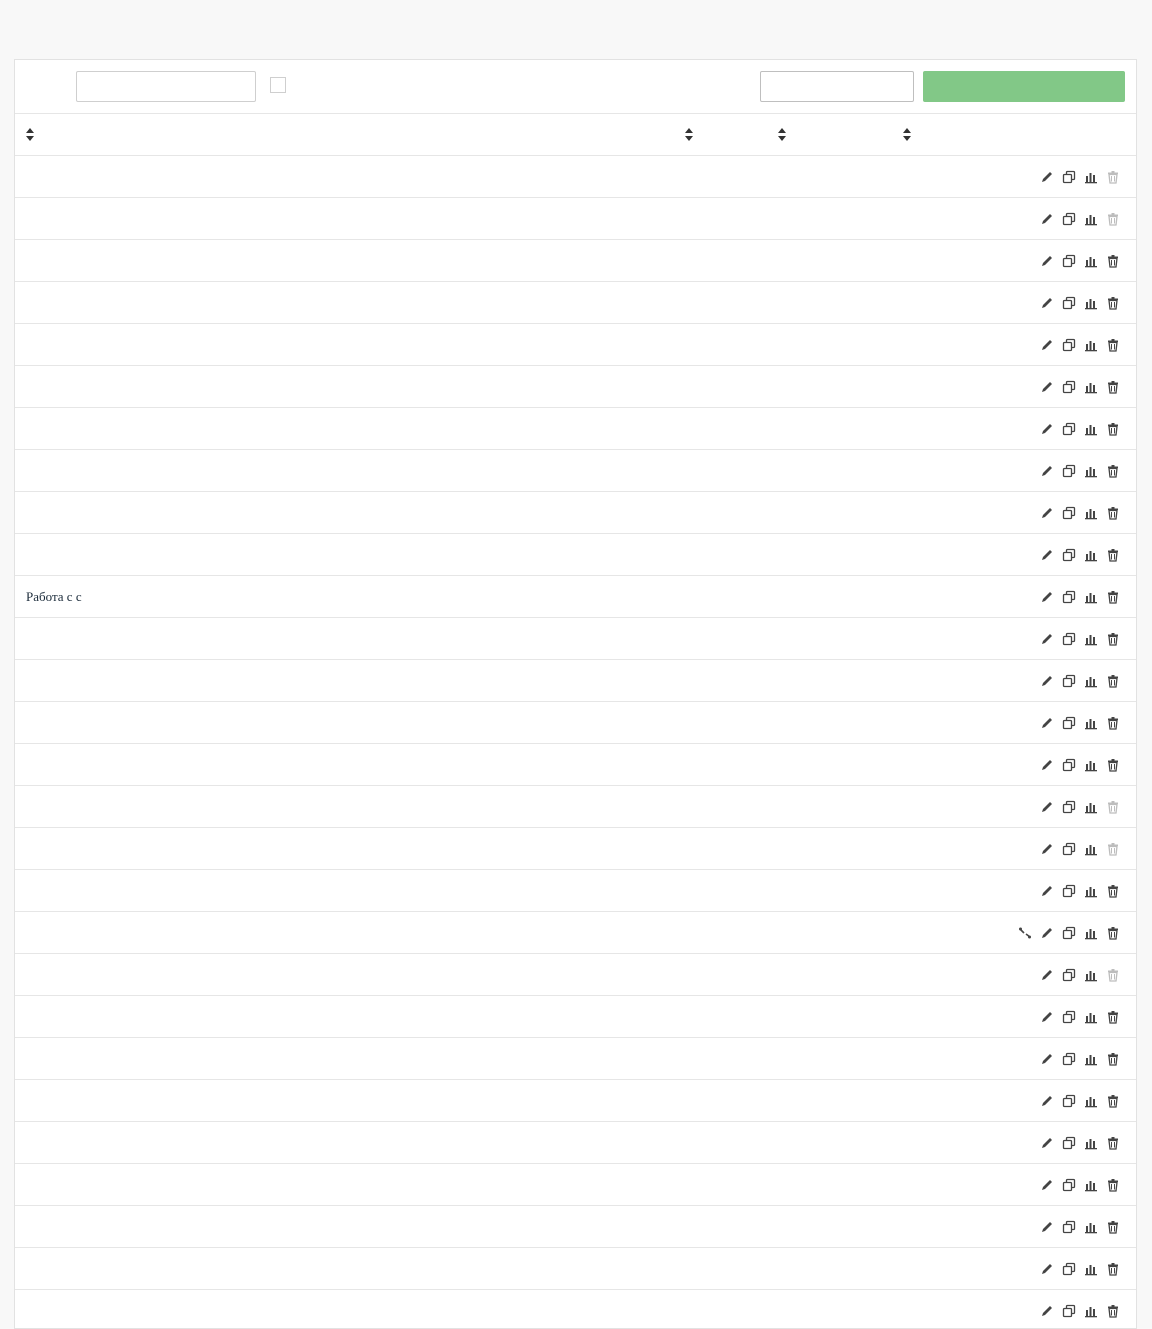 The image size is (1152, 1329). I want to click on create-button, so click(1024, 86).